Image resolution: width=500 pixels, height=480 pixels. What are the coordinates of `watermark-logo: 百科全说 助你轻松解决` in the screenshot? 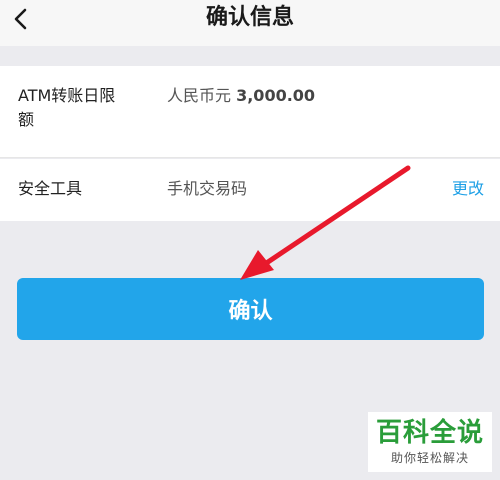 It's located at (430, 442).